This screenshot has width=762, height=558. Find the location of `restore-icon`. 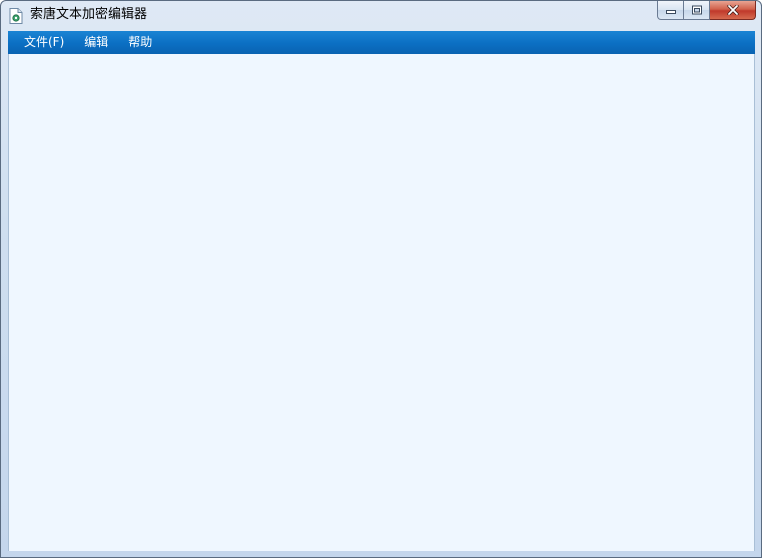

restore-icon is located at coordinates (696, 10).